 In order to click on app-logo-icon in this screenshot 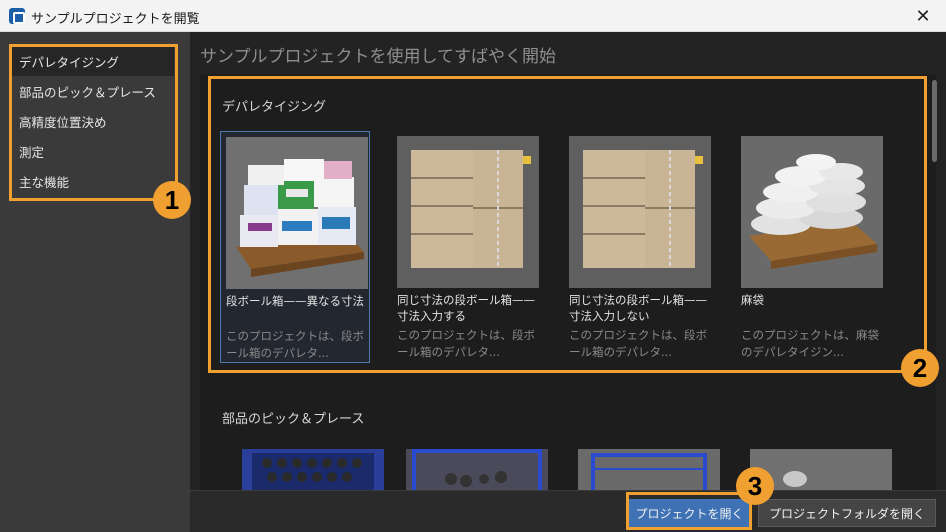, I will do `click(17, 16)`.